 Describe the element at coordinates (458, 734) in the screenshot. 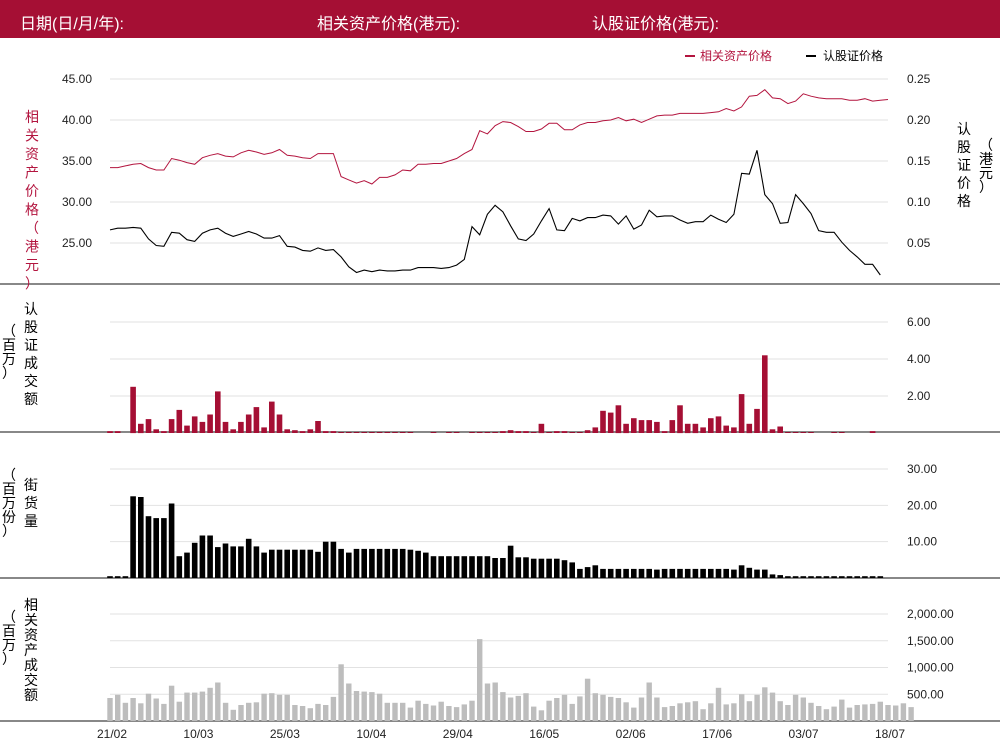

I see `x-tick-label: 29/04` at that location.